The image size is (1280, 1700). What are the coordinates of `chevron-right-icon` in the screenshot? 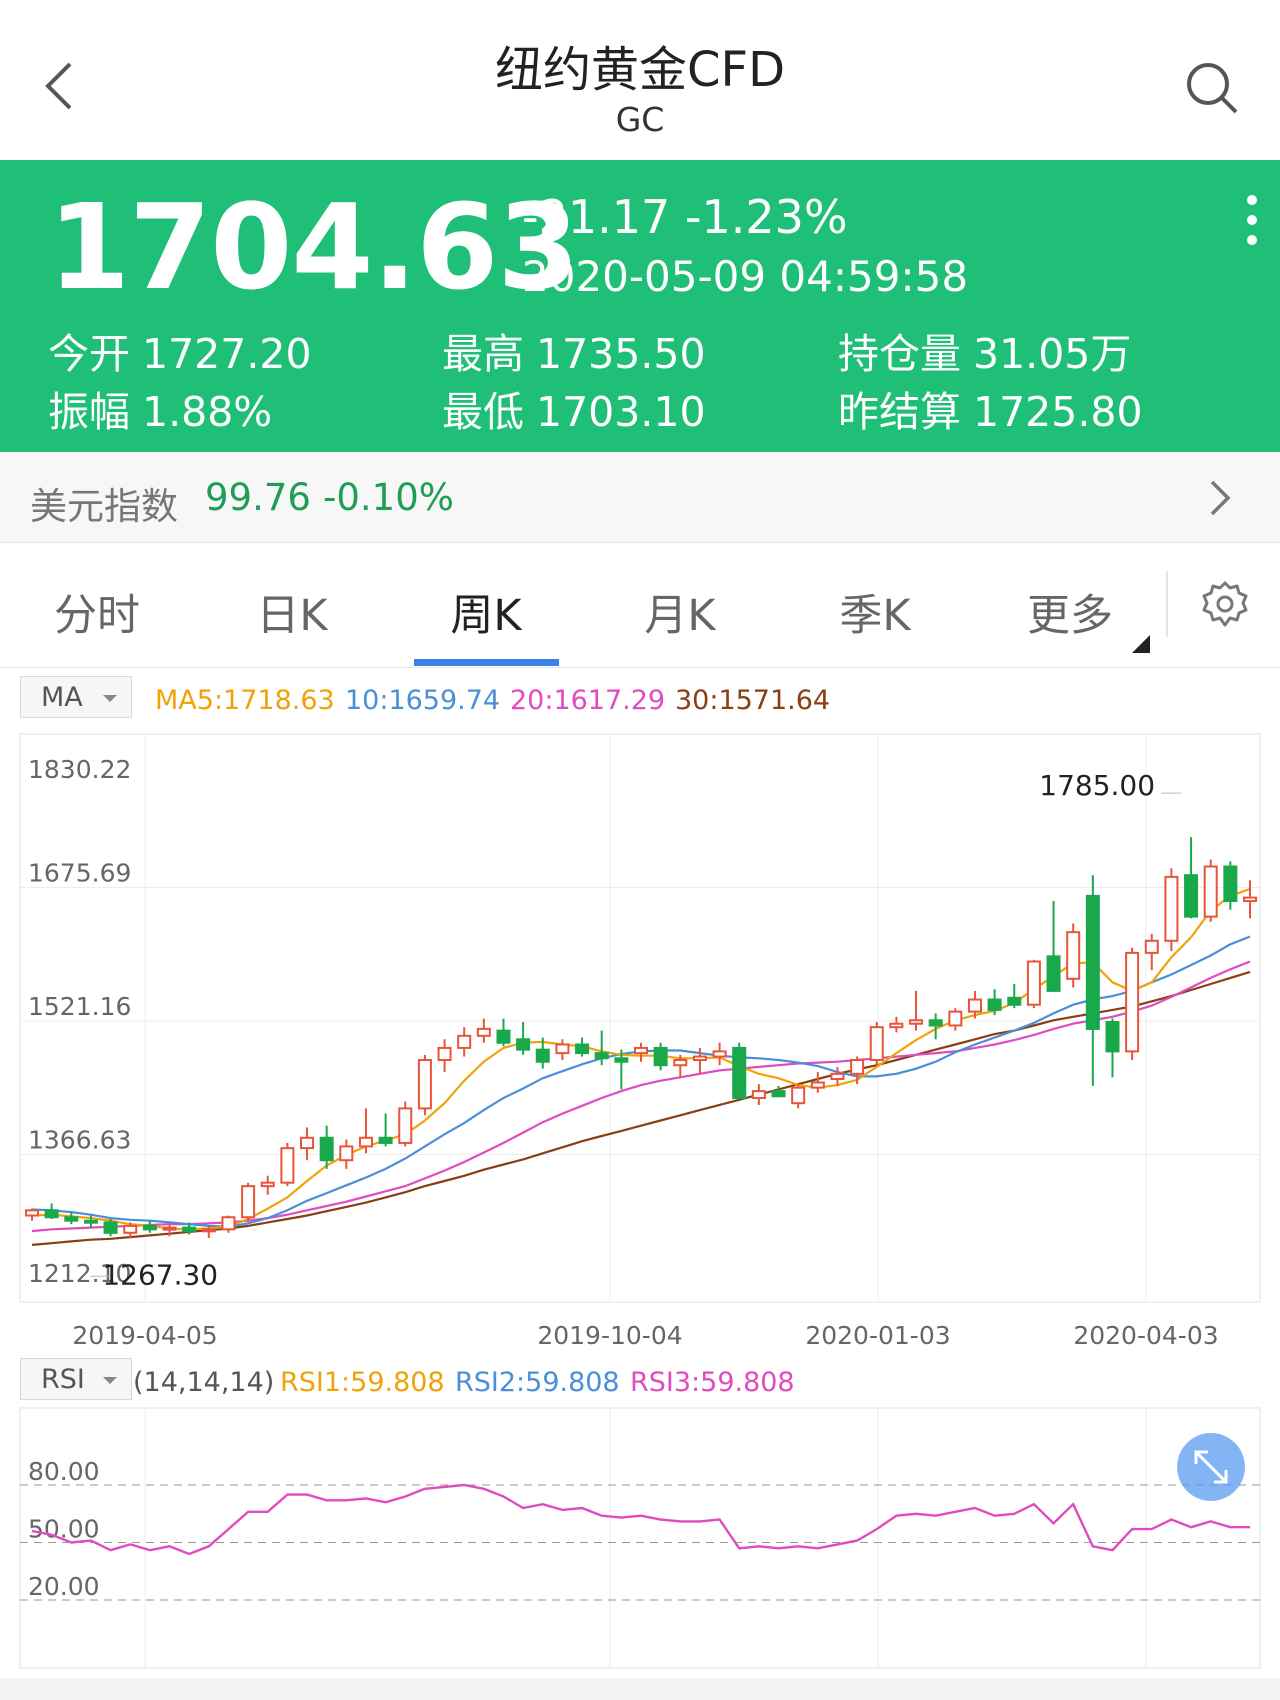 It's located at (1219, 498).